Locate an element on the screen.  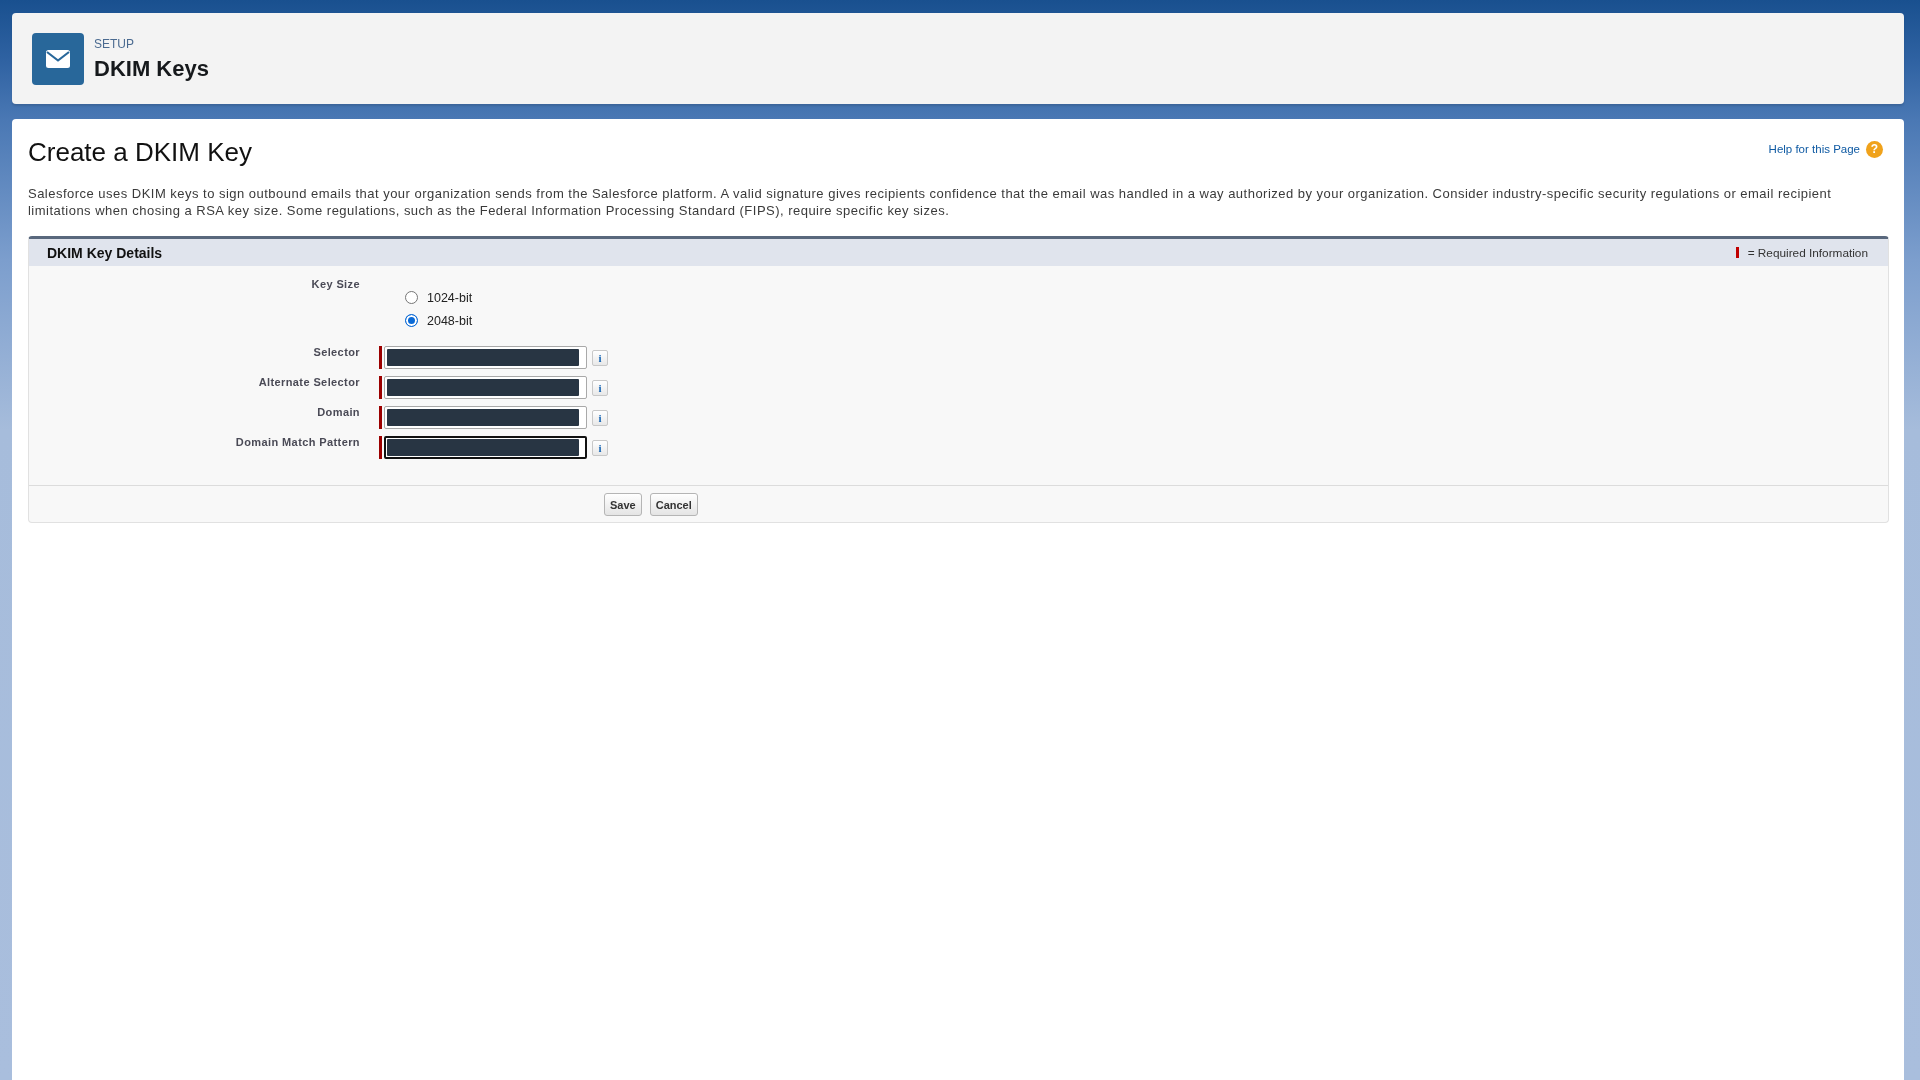
help-link: Help for this Page is located at coordinates (1814, 149).